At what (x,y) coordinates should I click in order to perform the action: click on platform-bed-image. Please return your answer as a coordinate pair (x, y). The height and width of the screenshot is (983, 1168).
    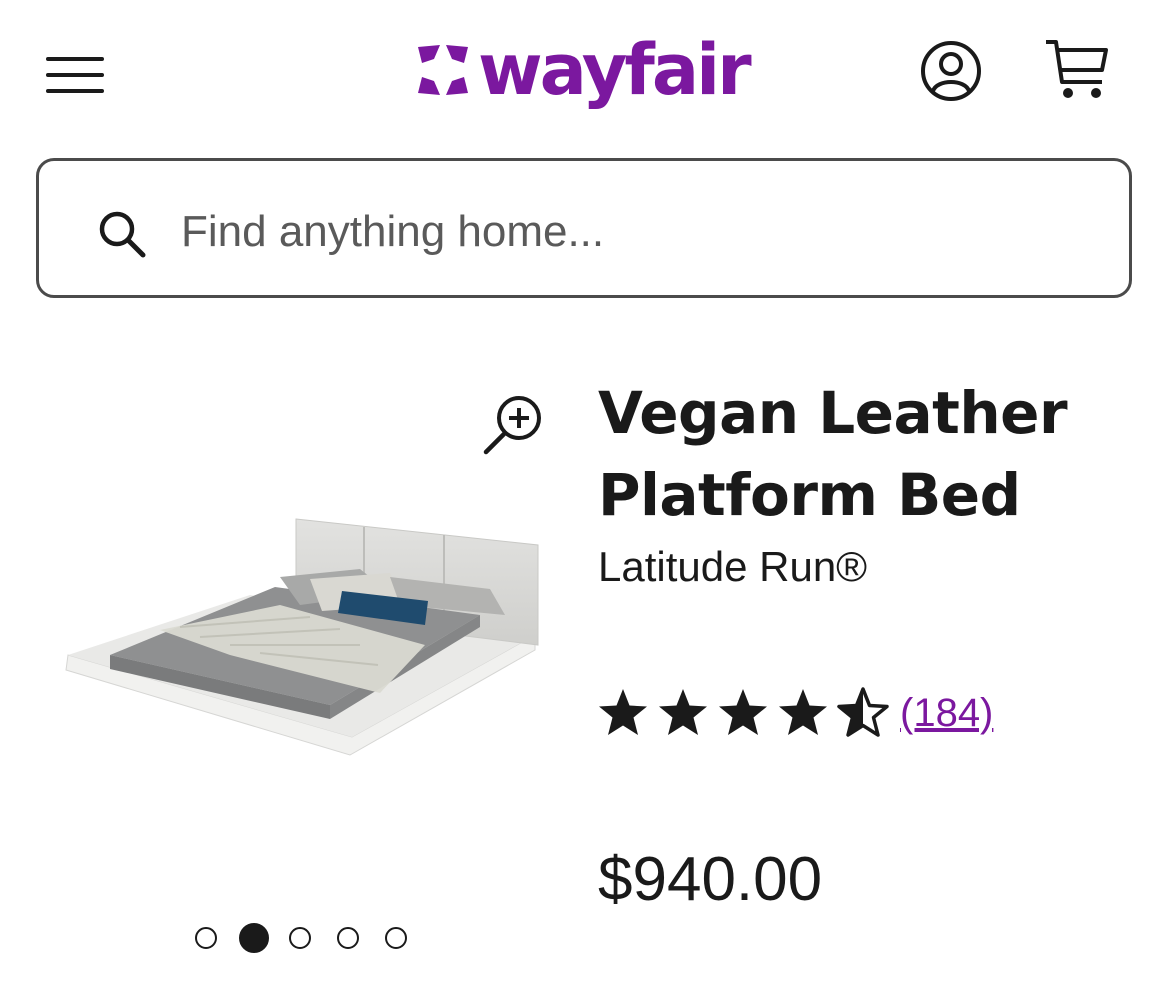
    Looking at the image, I should click on (302, 637).